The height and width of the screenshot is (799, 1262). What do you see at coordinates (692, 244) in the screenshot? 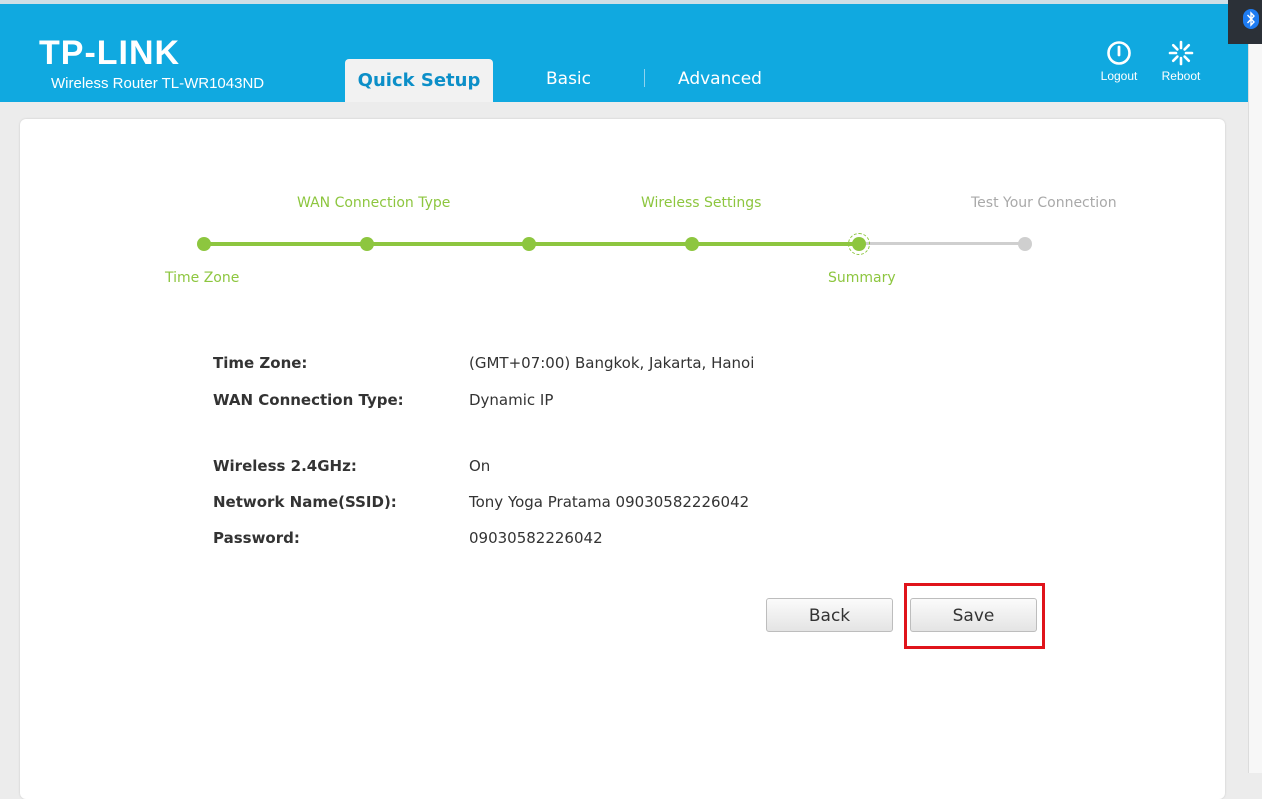
I see `step-dot-wireless` at bounding box center [692, 244].